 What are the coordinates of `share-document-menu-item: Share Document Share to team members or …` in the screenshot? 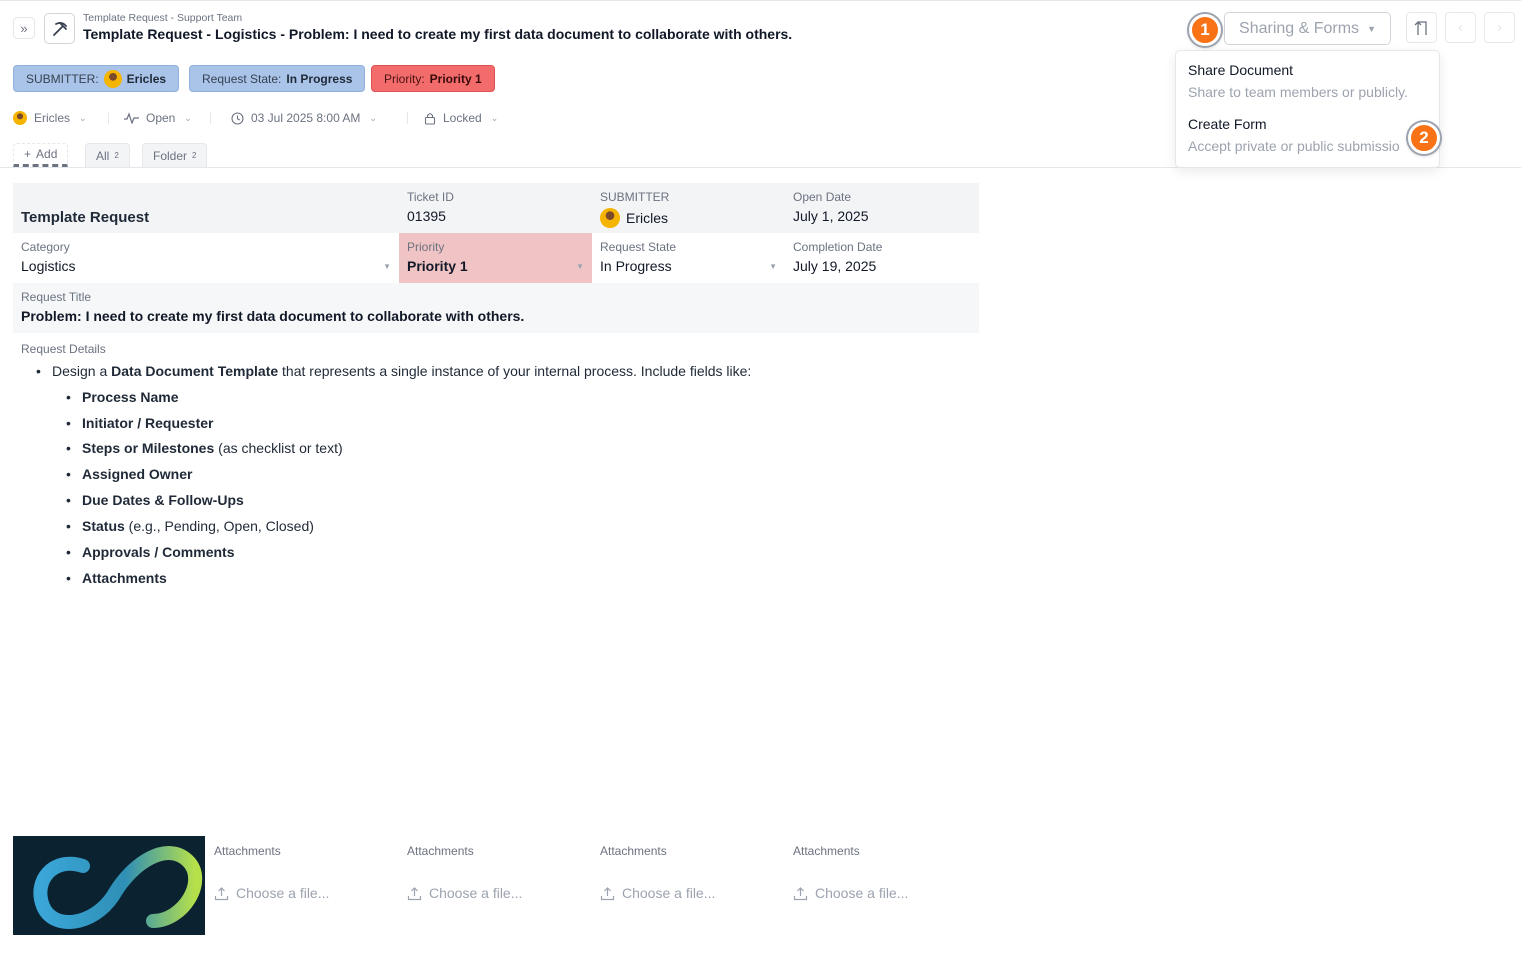 It's located at (1313, 81).